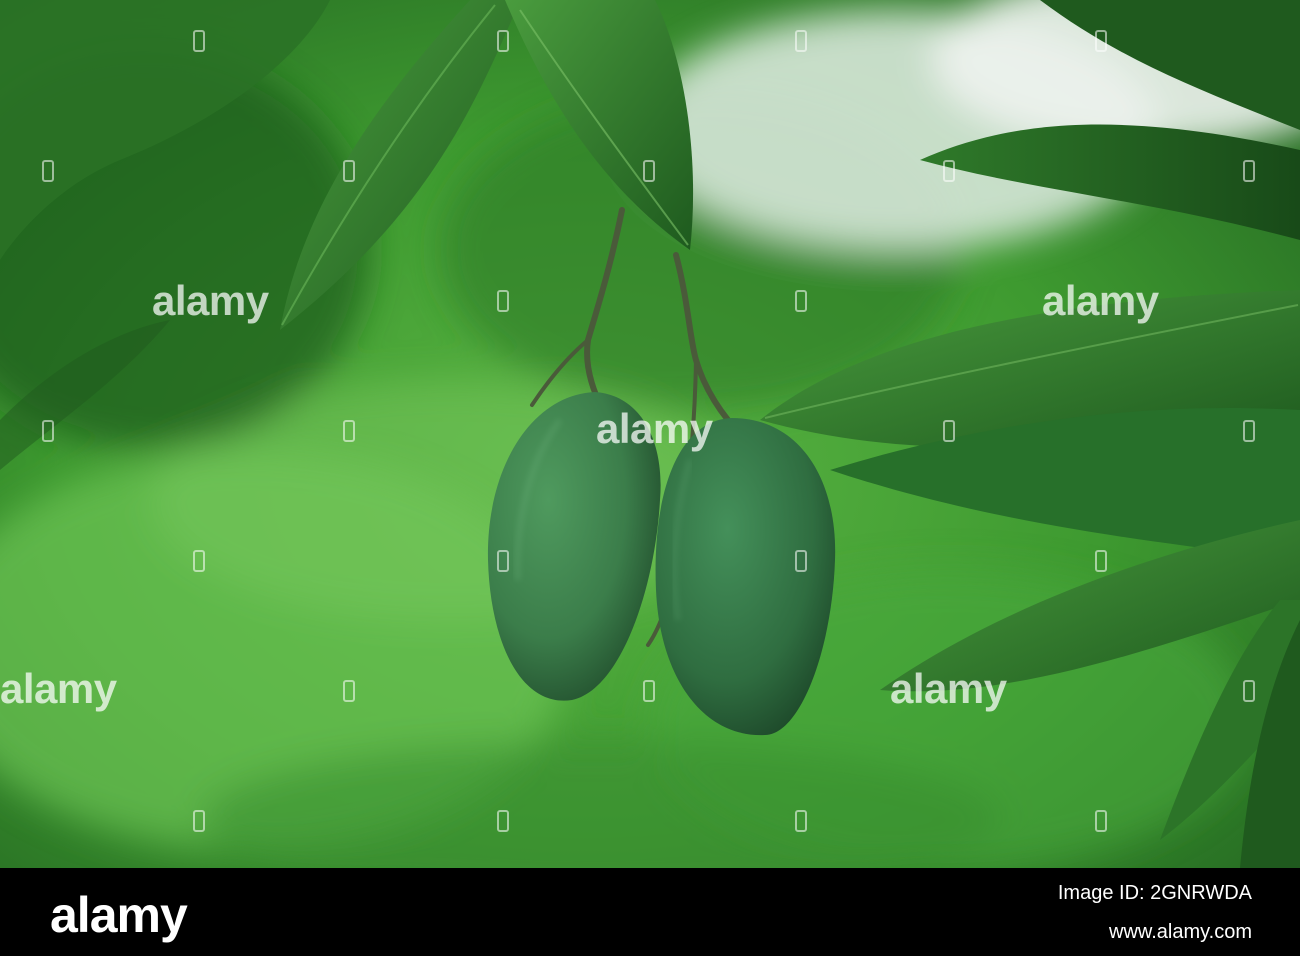  Describe the element at coordinates (1155, 913) in the screenshot. I see `image-meta: Image ID: 2GNRWDA www.alamy.com` at that location.